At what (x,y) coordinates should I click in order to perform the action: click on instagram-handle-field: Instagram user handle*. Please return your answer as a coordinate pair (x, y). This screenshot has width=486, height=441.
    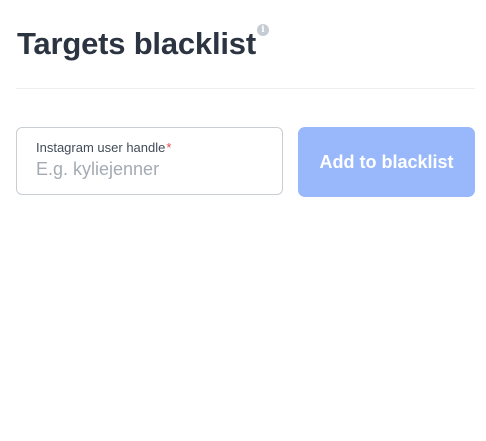
    Looking at the image, I should click on (149, 161).